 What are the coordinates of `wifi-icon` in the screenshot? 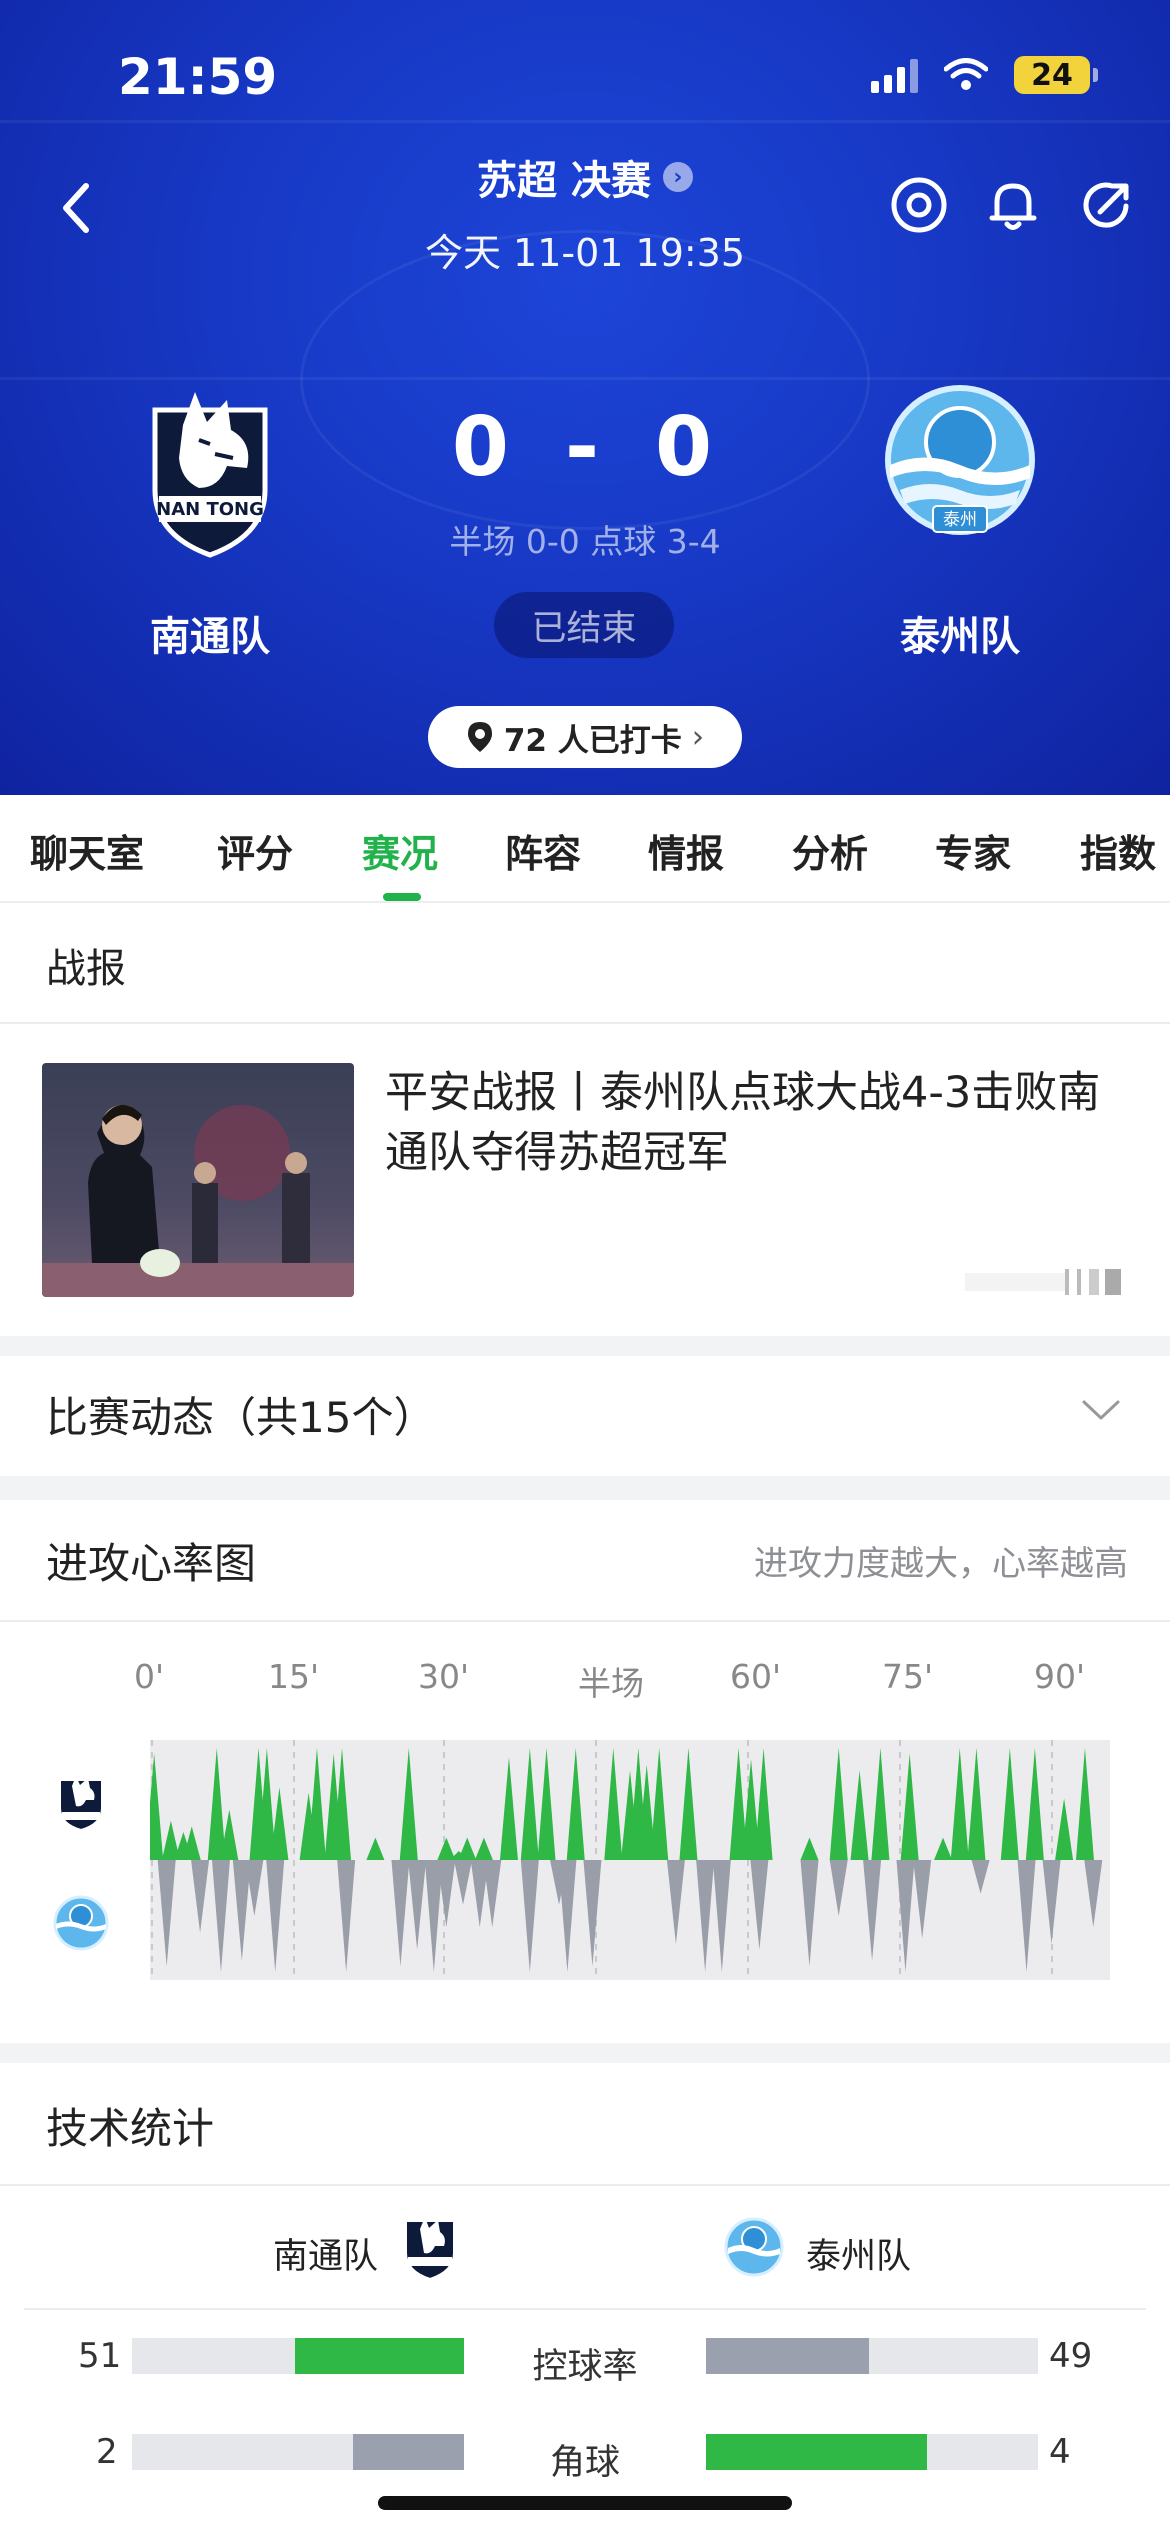 It's located at (966, 74).